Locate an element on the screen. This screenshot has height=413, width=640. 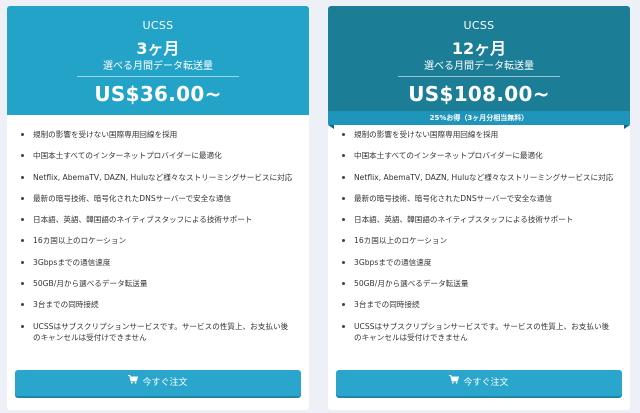
plan-term: 3ヶ月 is located at coordinates (158, 48).